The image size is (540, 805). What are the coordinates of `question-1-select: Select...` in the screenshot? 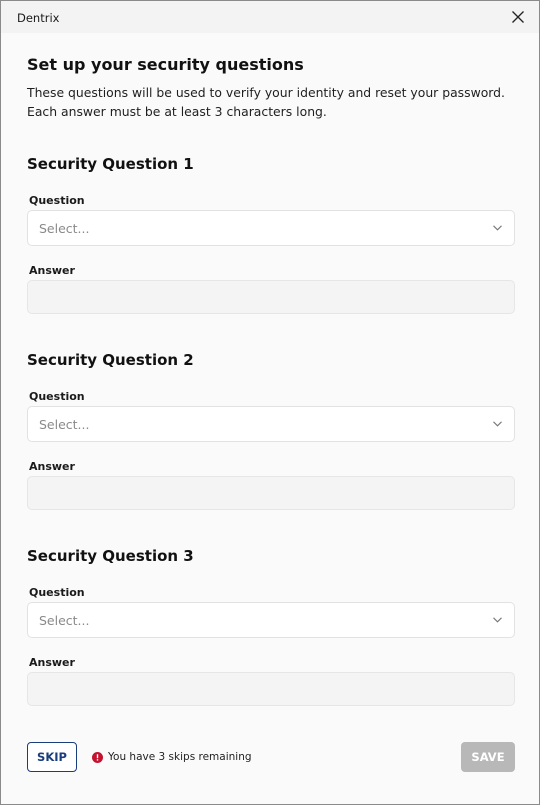 It's located at (271, 228).